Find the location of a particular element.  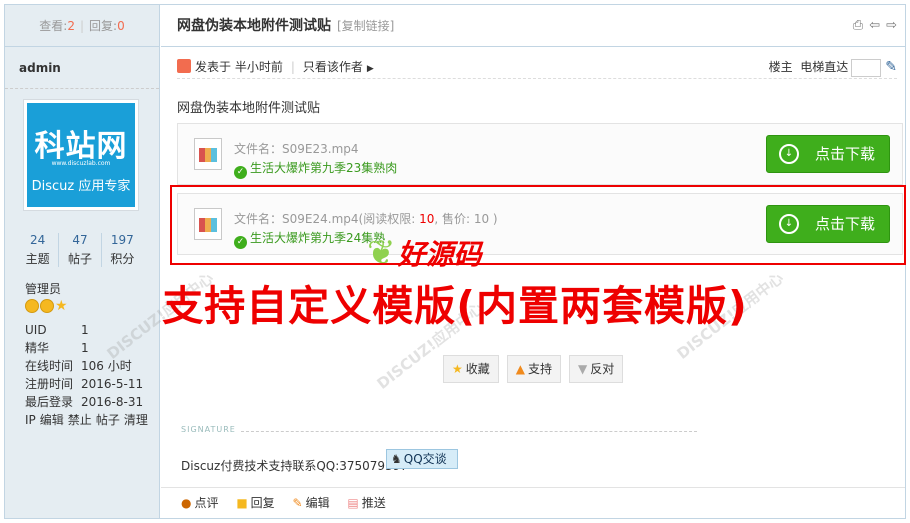

meta-right: 楼主 电梯直达 ✎ is located at coordinates (833, 67).